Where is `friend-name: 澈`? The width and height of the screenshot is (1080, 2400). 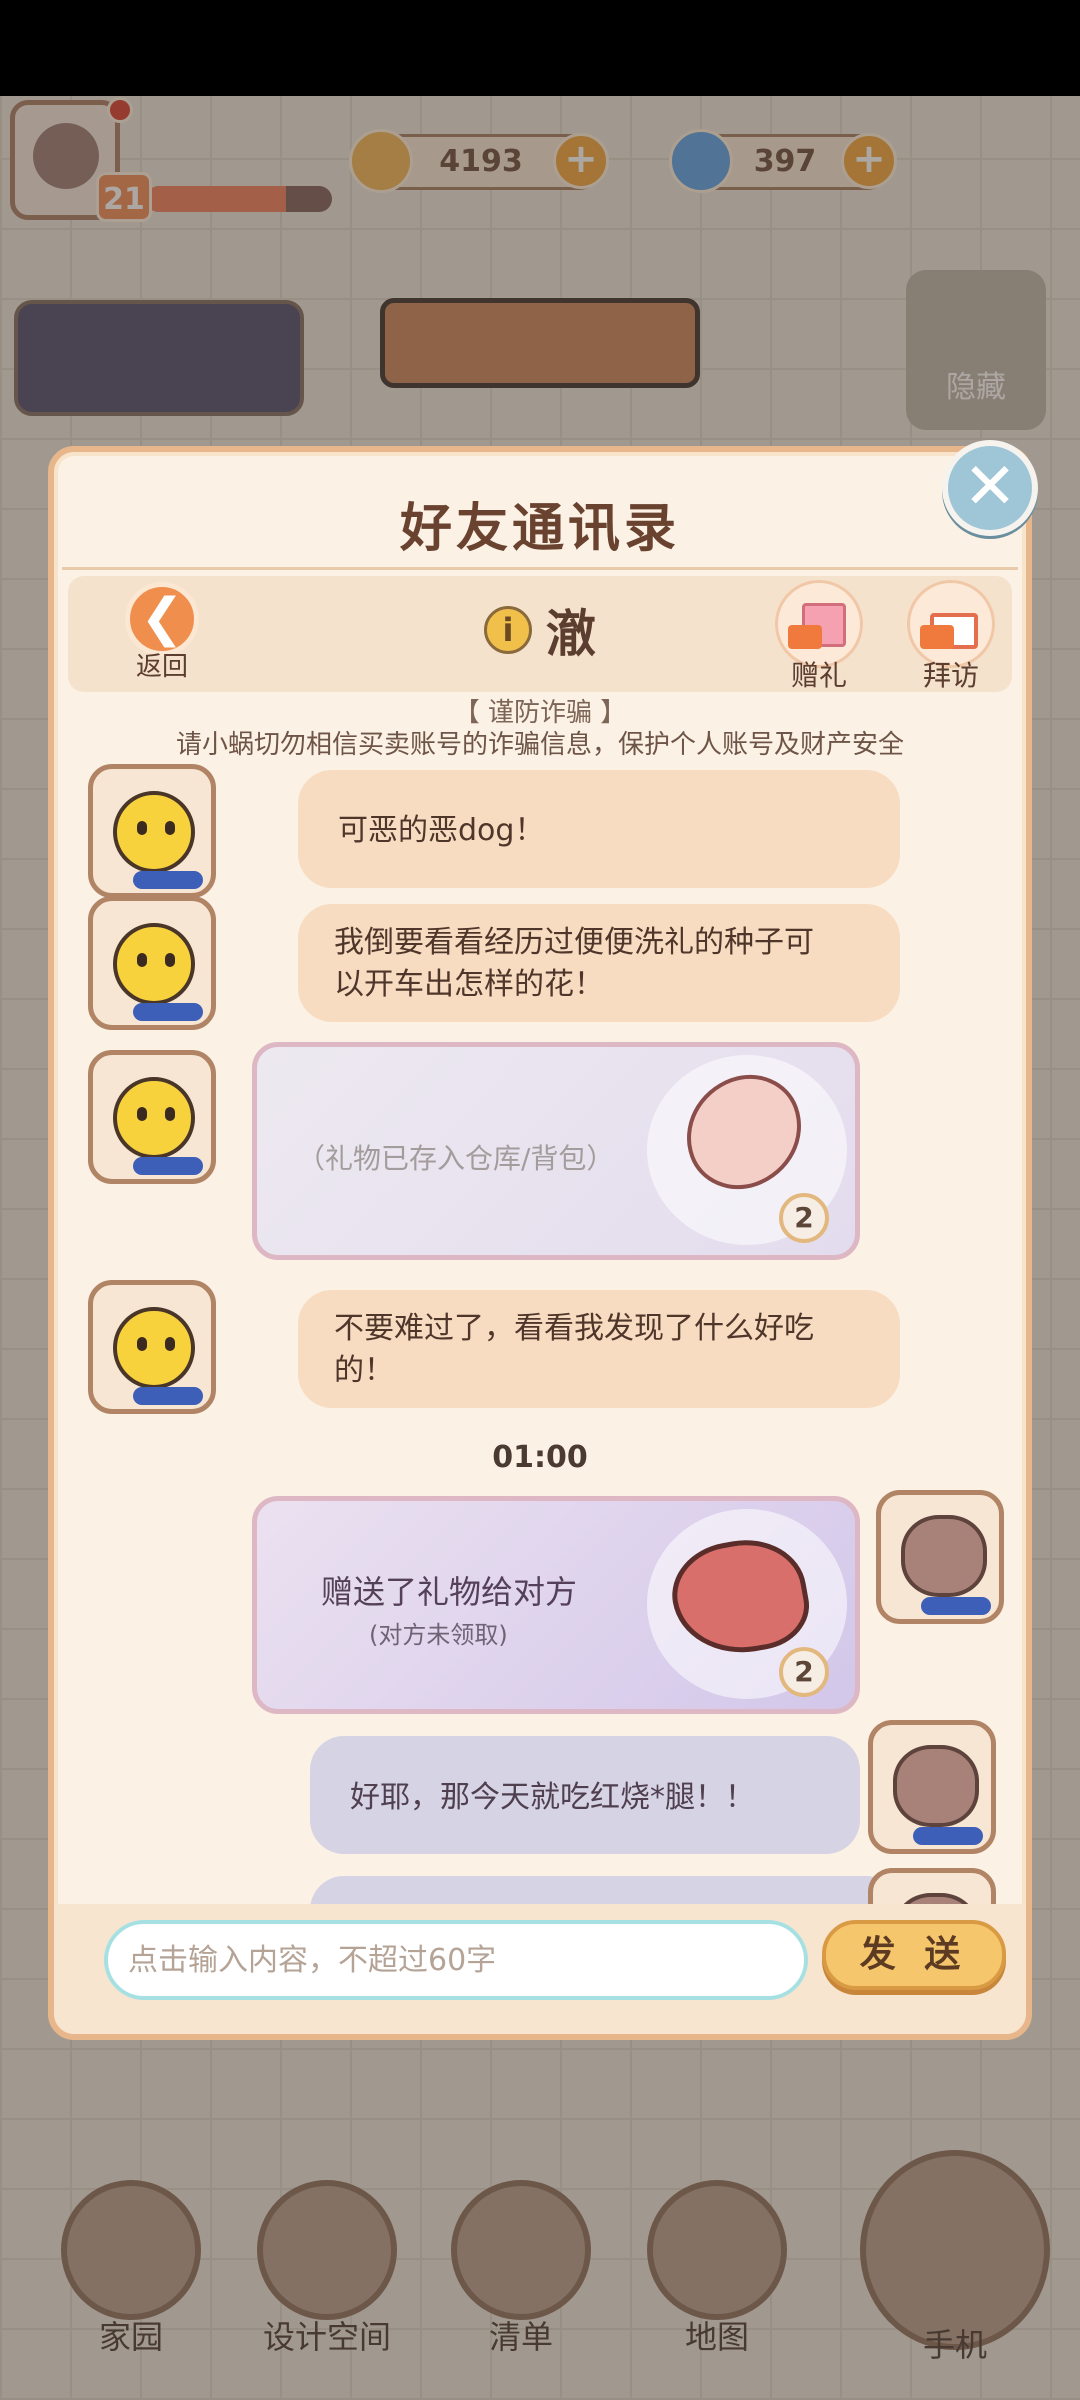 friend-name: 澈 is located at coordinates (571, 634).